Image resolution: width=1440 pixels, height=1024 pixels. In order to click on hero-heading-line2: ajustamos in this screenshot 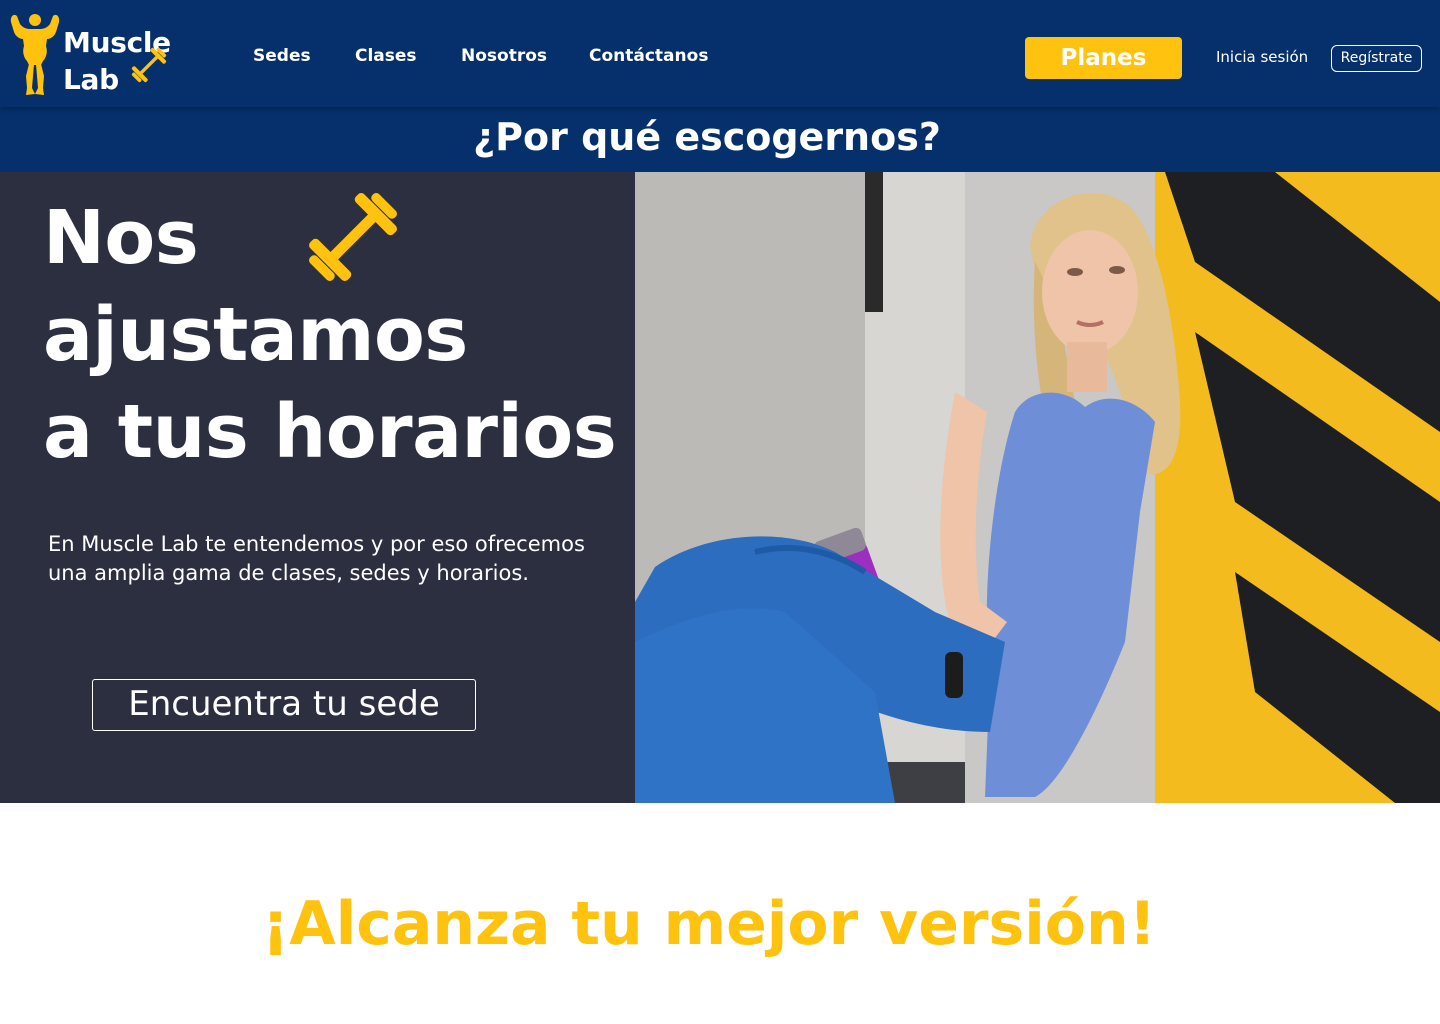, I will do `click(255, 335)`.